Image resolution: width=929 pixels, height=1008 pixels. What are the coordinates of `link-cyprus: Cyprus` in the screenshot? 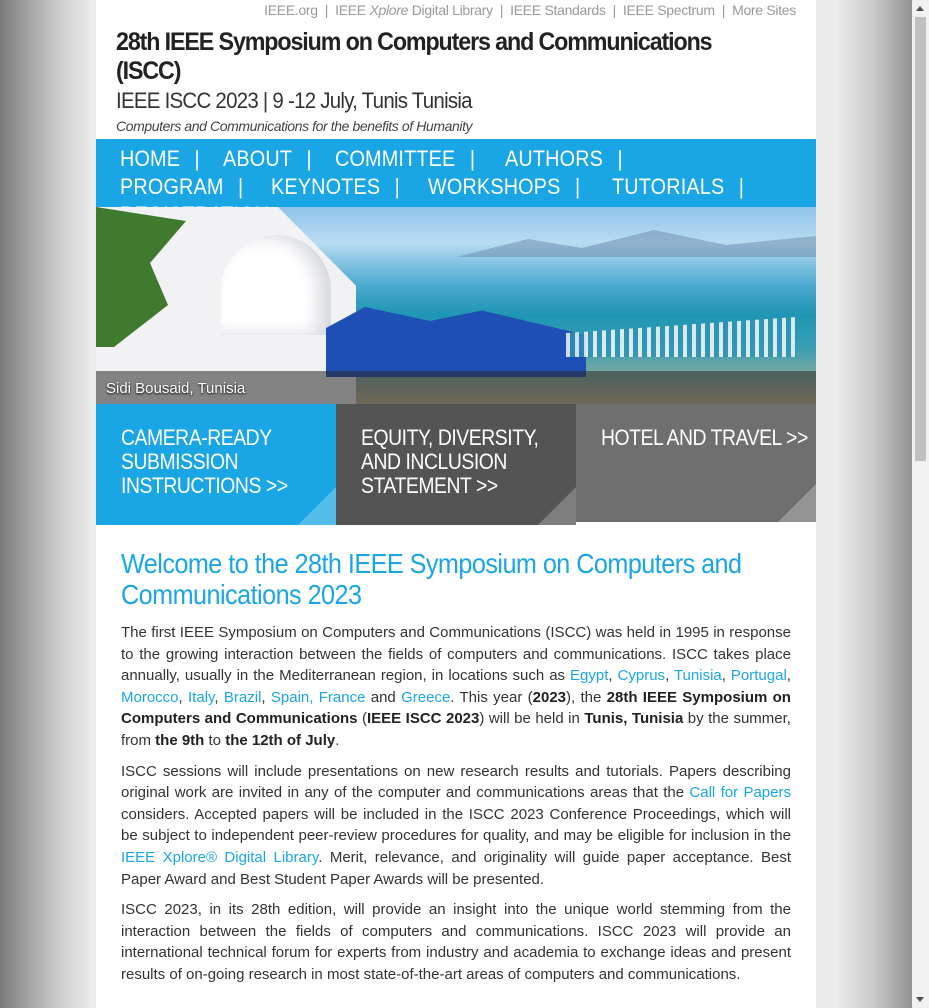 It's located at (642, 675).